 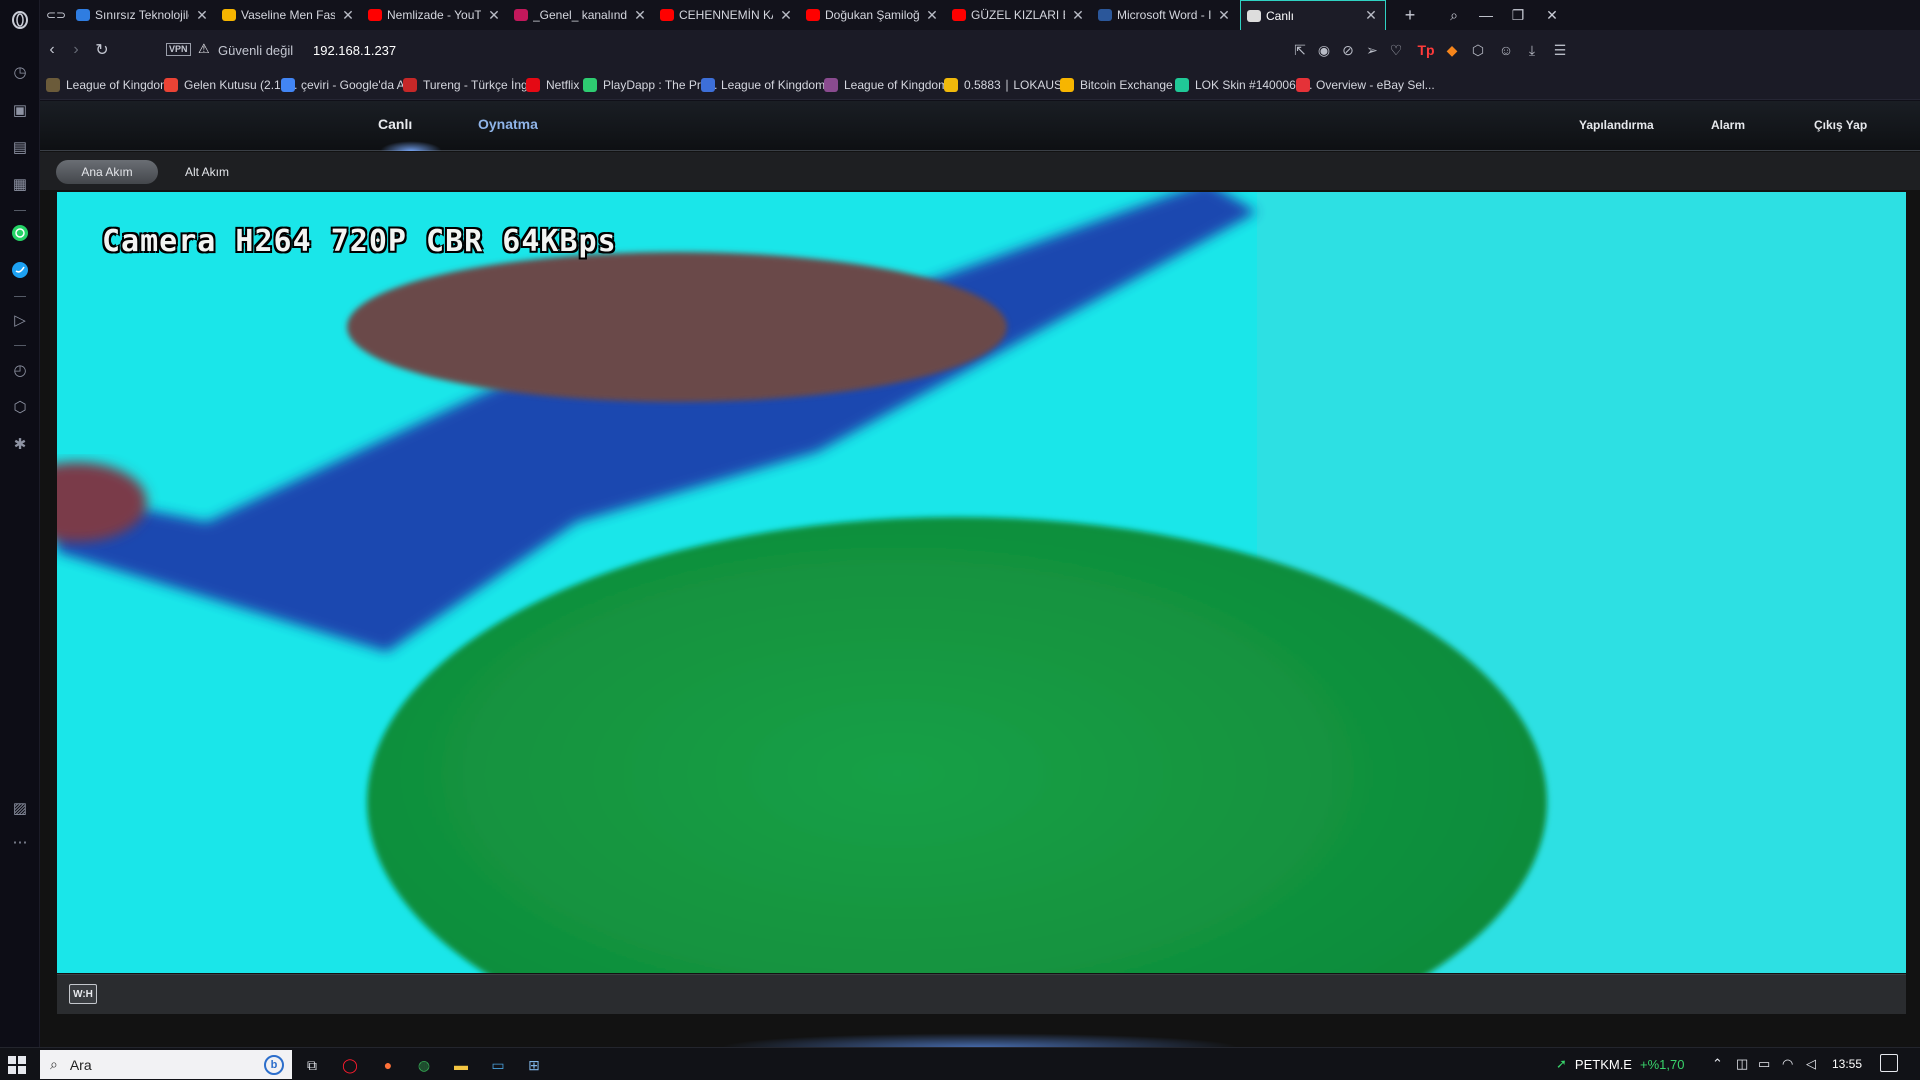 I want to click on wifi-icon: ◠, so click(x=1787, y=1064).